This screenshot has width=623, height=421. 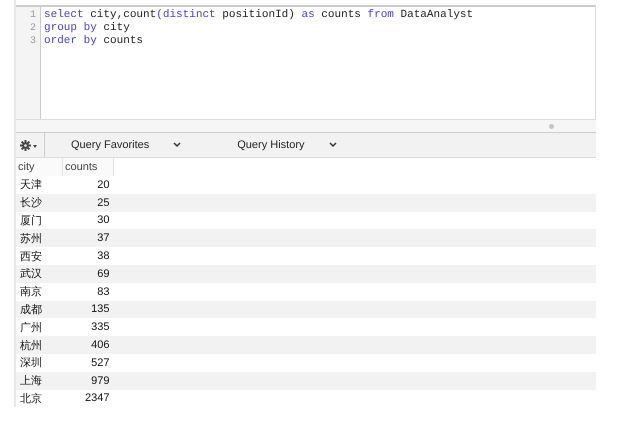 I want to click on table-cell: 西安, so click(x=39, y=256).